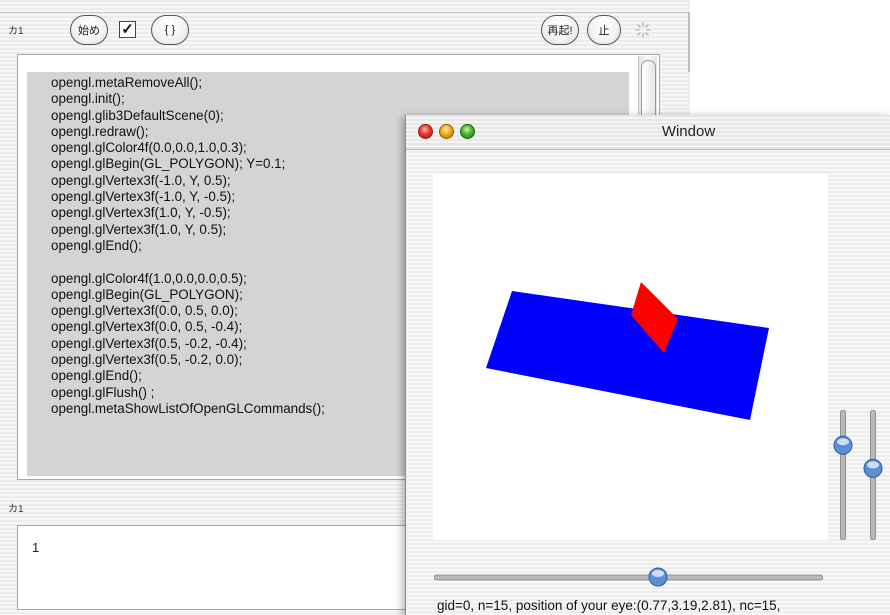 The height and width of the screenshot is (615, 890). Describe the element at coordinates (137, 115) in the screenshot. I see `code-line: opengl.glib3DefaultScene(0);` at that location.